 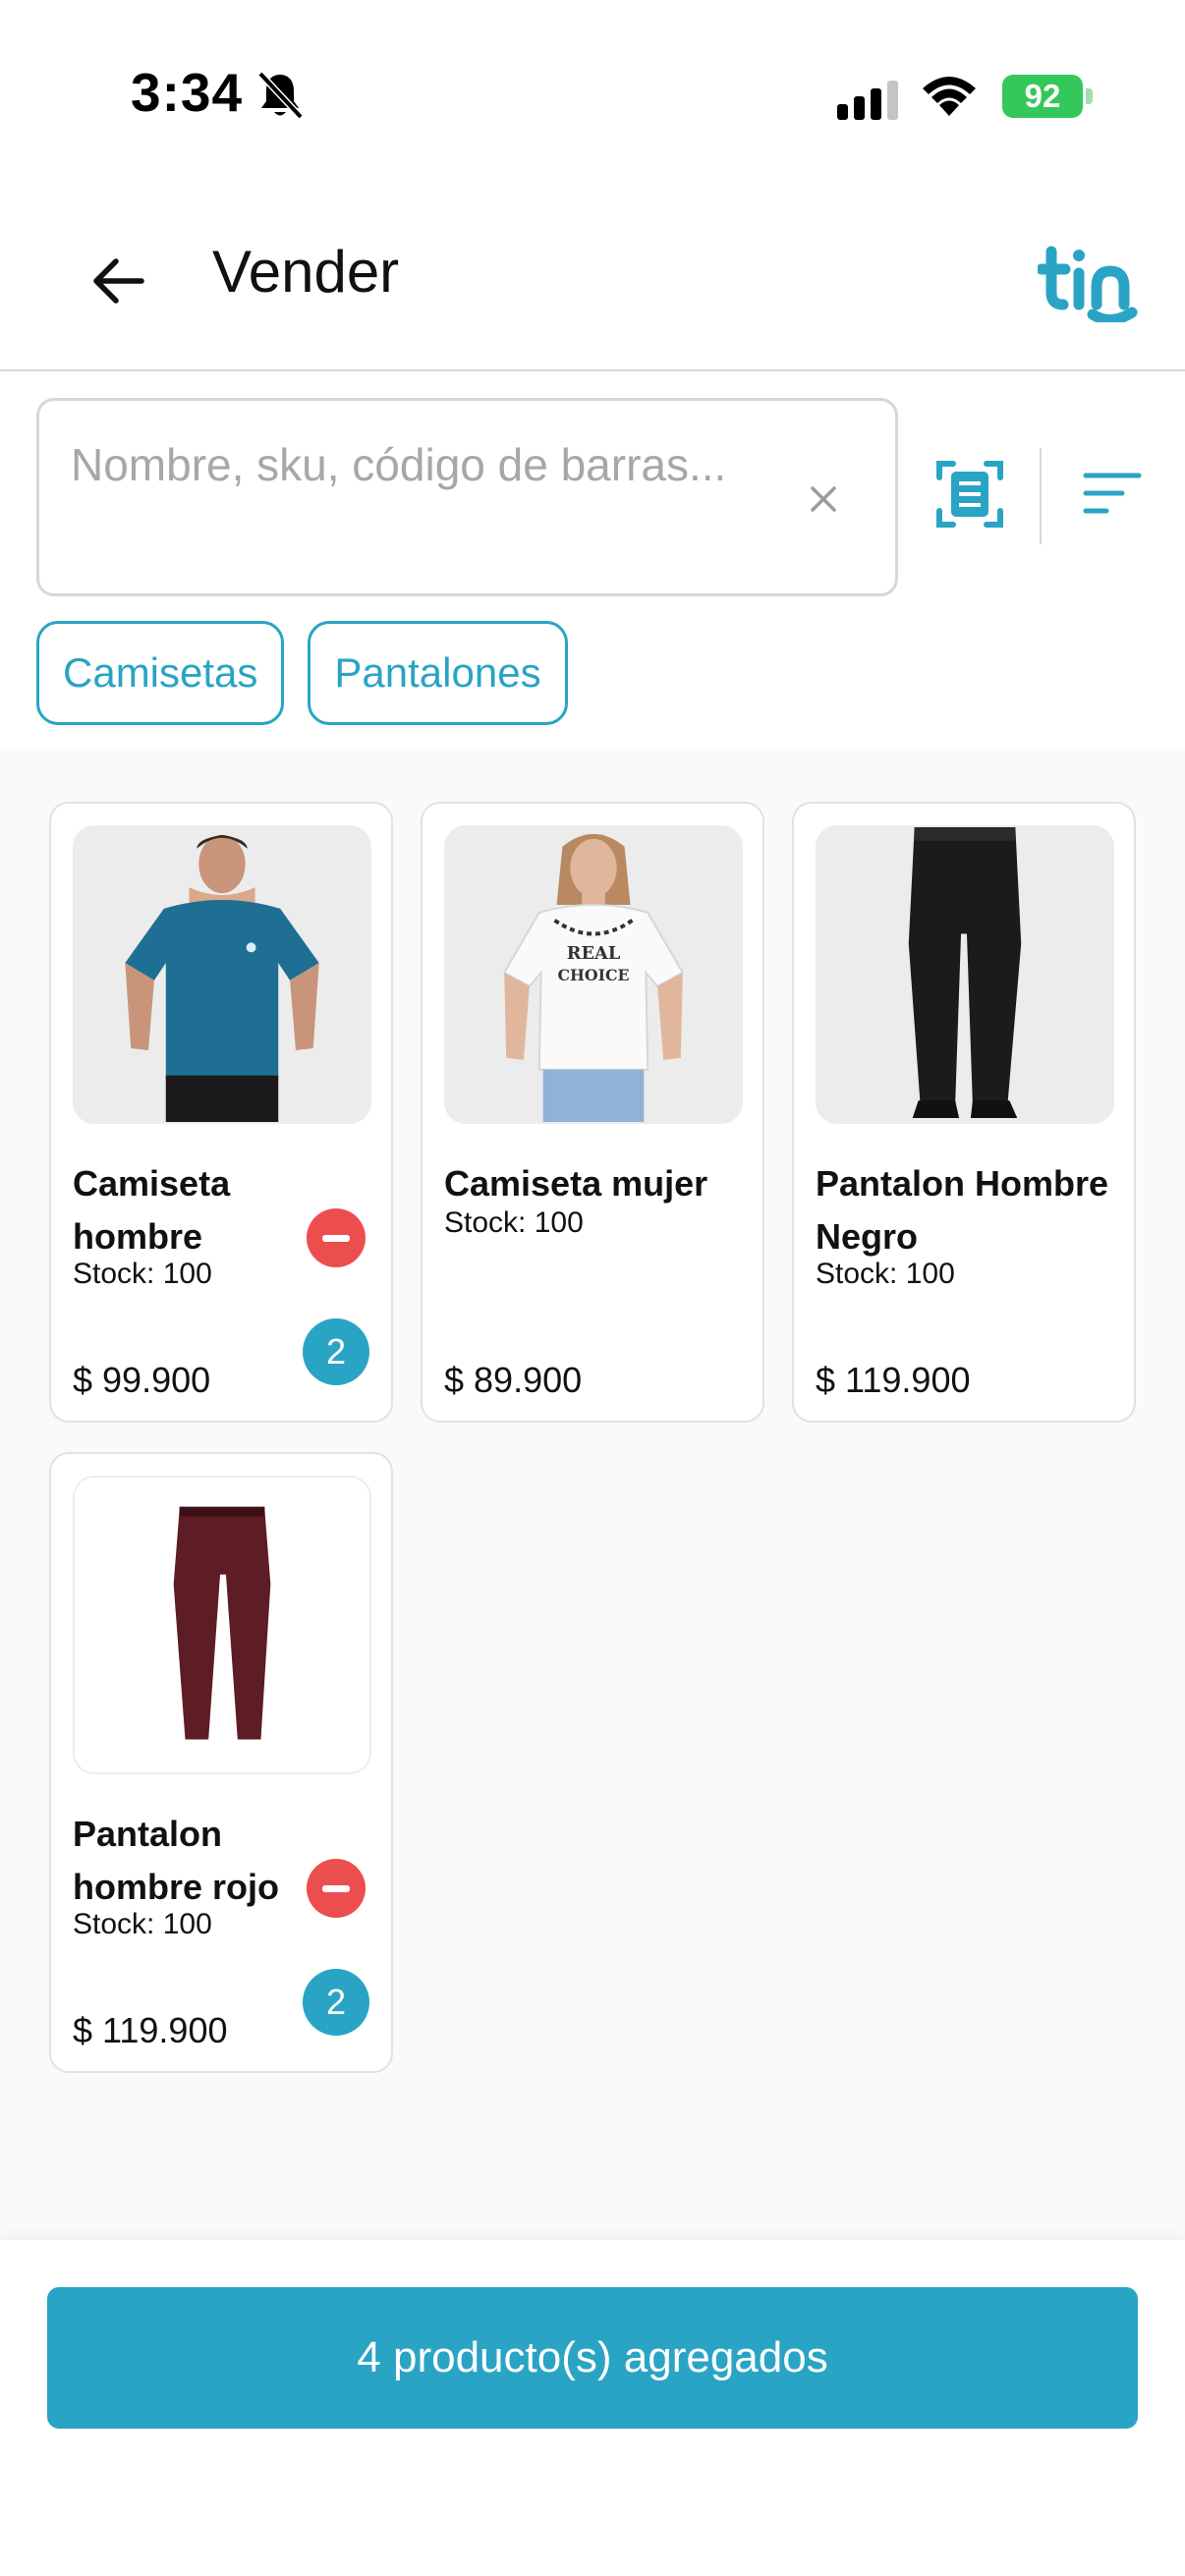 What do you see at coordinates (1088, 284) in the screenshot?
I see `brand-logo` at bounding box center [1088, 284].